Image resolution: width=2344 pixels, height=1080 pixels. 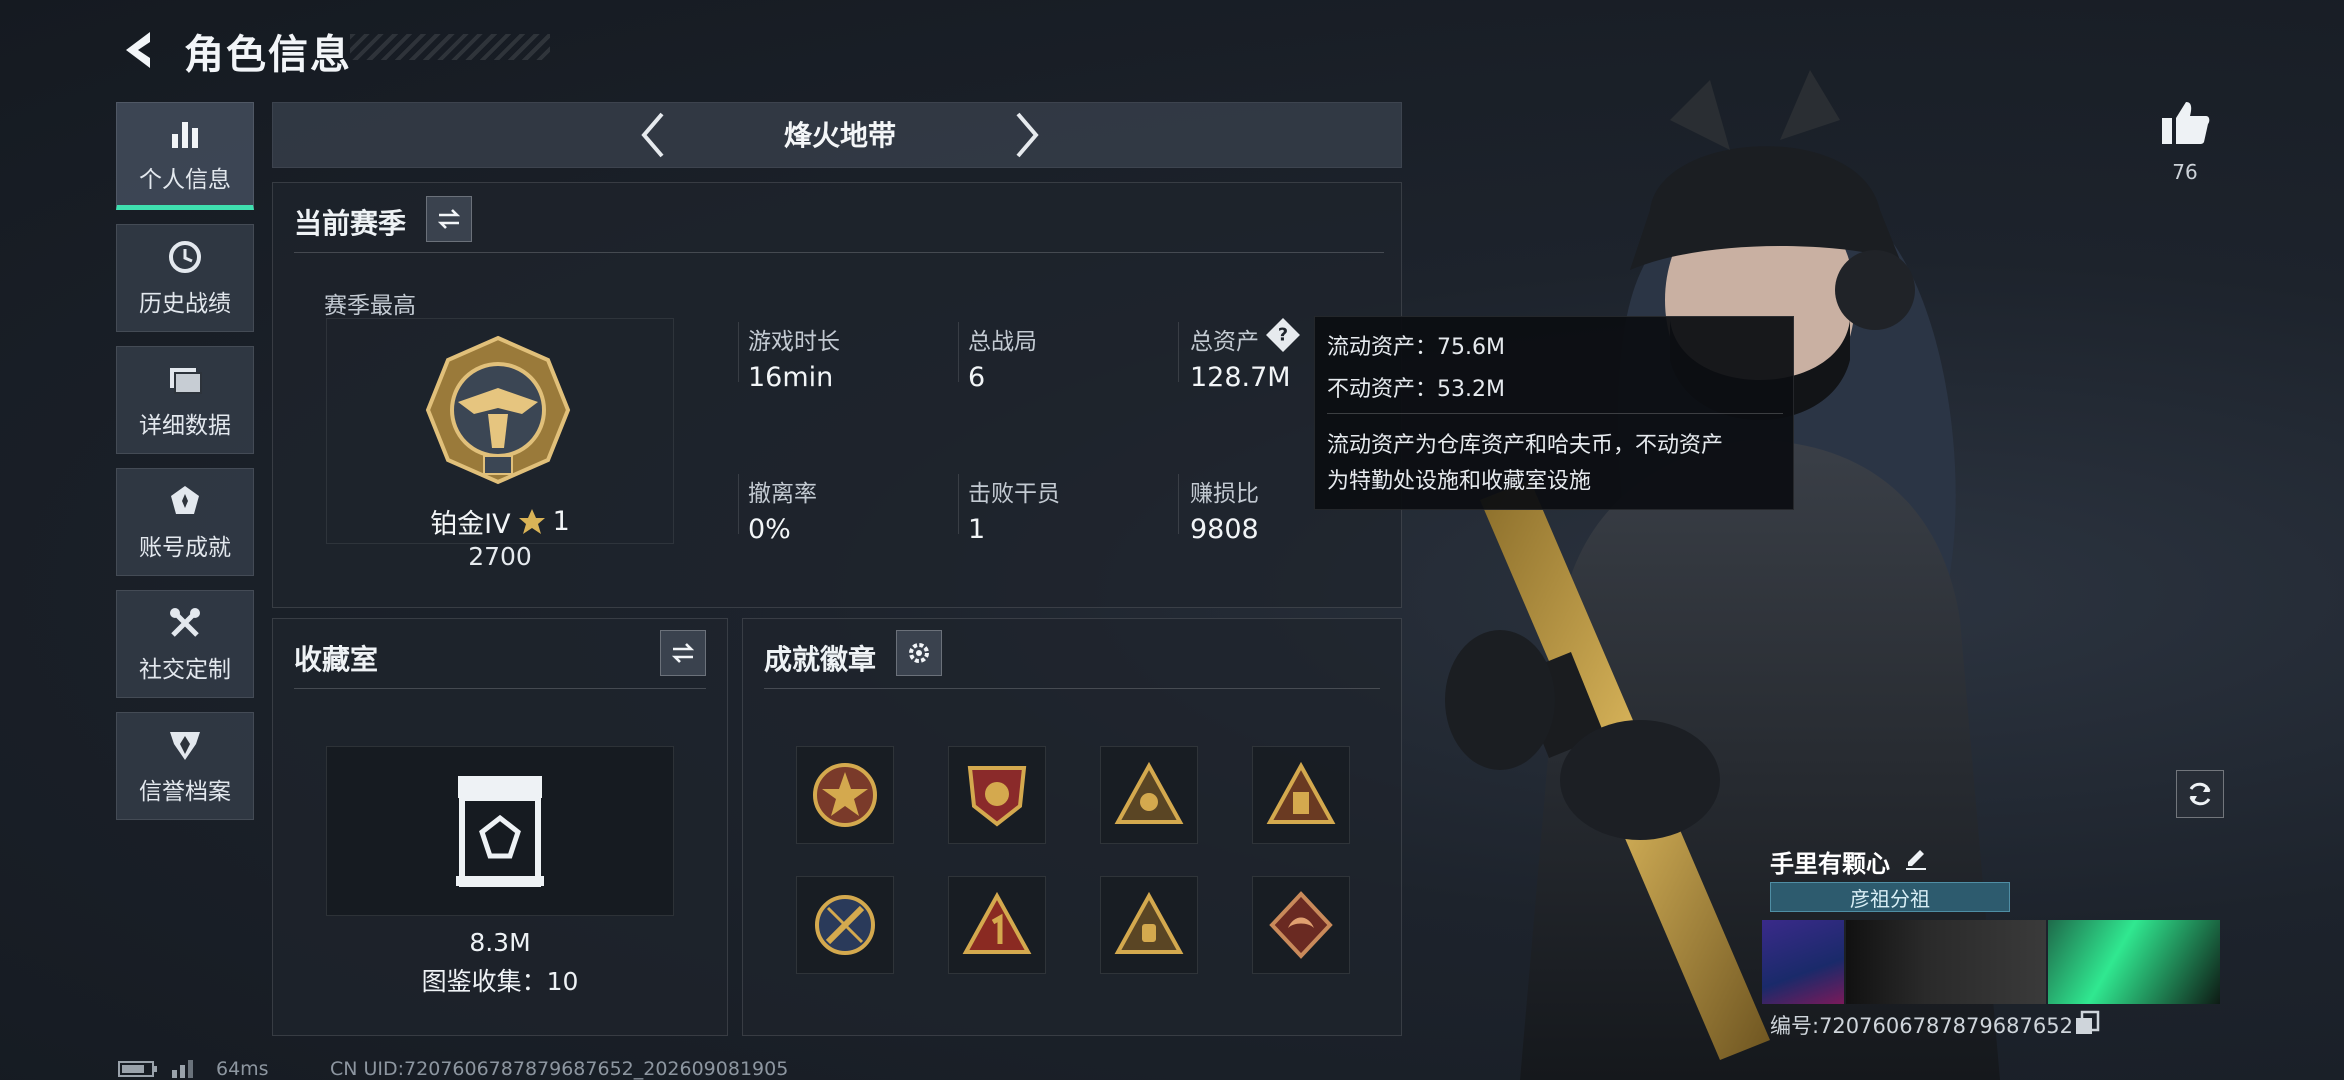 What do you see at coordinates (1014, 494) in the screenshot?
I see `stat-label-kills: 击败干员` at bounding box center [1014, 494].